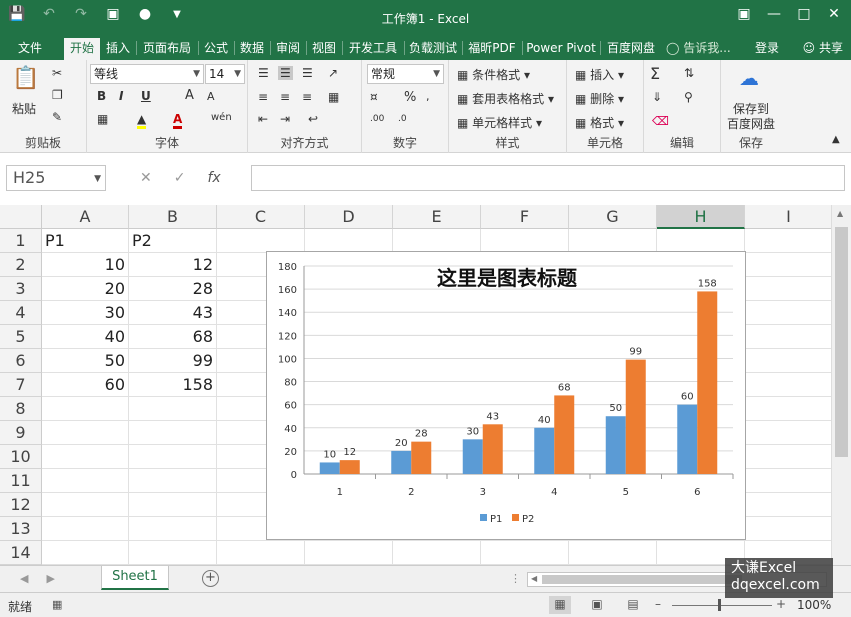 The height and width of the screenshot is (617, 851). Describe the element at coordinates (146, 178) in the screenshot. I see `cancel-icon: ✕` at that location.